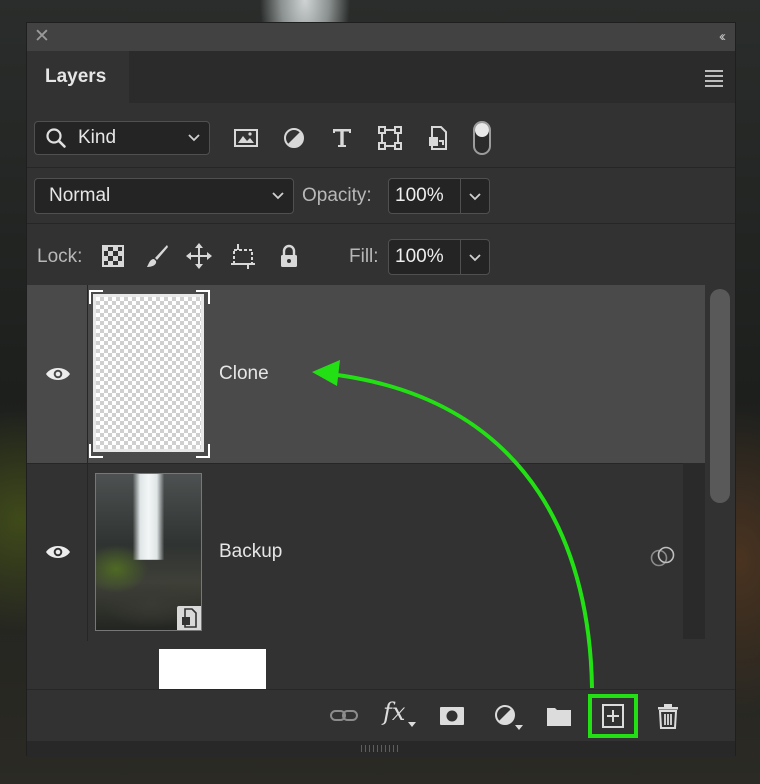 The width and height of the screenshot is (760, 784). What do you see at coordinates (720, 396) in the screenshot?
I see `scrollbar-thumb` at bounding box center [720, 396].